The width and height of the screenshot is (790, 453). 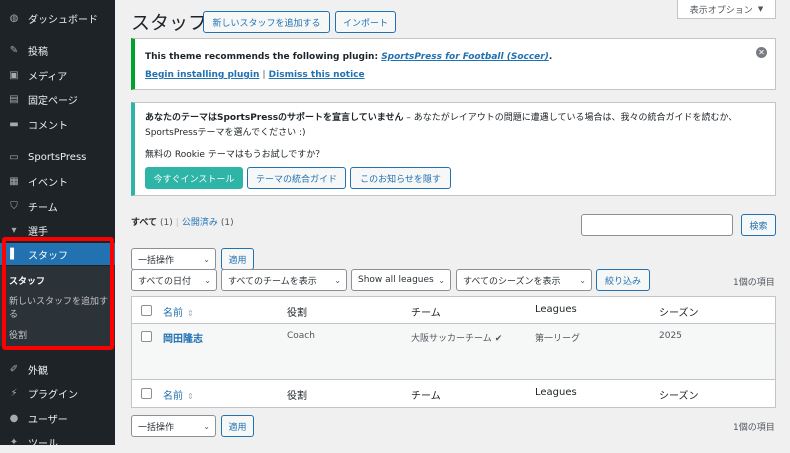 I want to click on add-new-staff-button: 新しいスタッフを追加する, so click(x=266, y=22).